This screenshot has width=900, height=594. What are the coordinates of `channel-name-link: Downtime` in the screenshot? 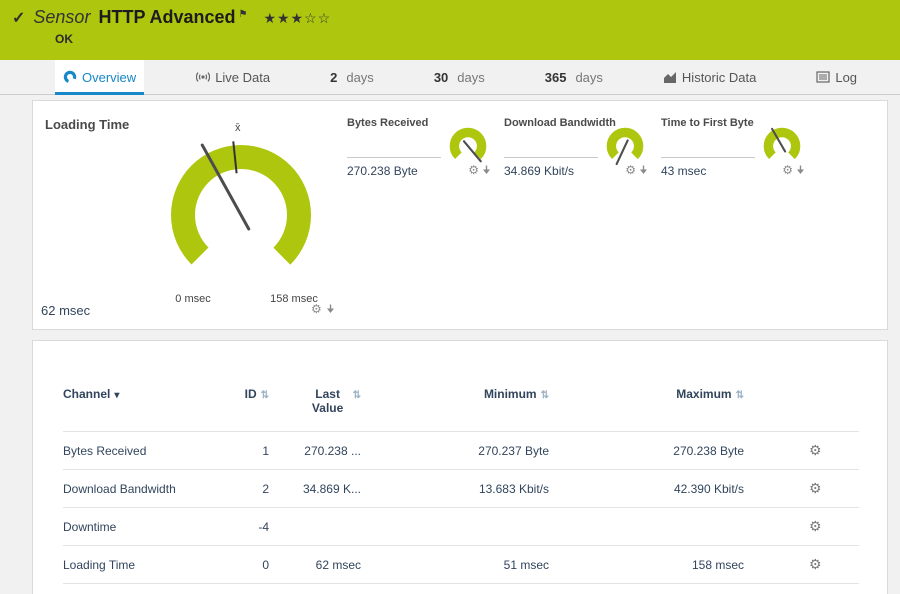 It's located at (138, 526).